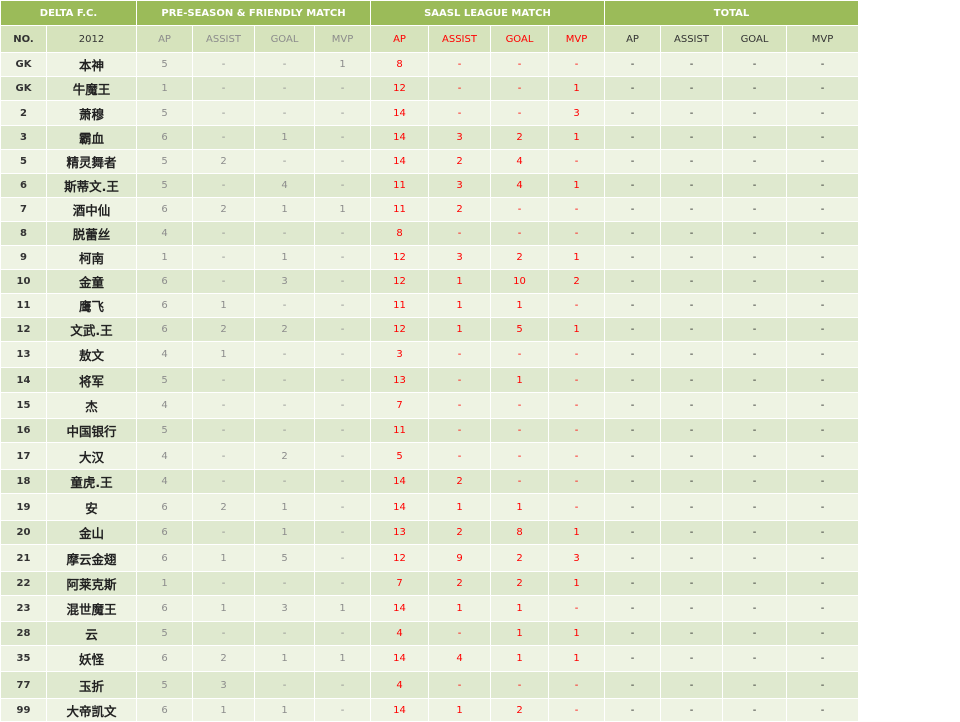 The height and width of the screenshot is (722, 960). What do you see at coordinates (469, 233) in the screenshot?
I see `player-row: 8 脱蕾丝 4- - -8- - - - - - -` at bounding box center [469, 233].